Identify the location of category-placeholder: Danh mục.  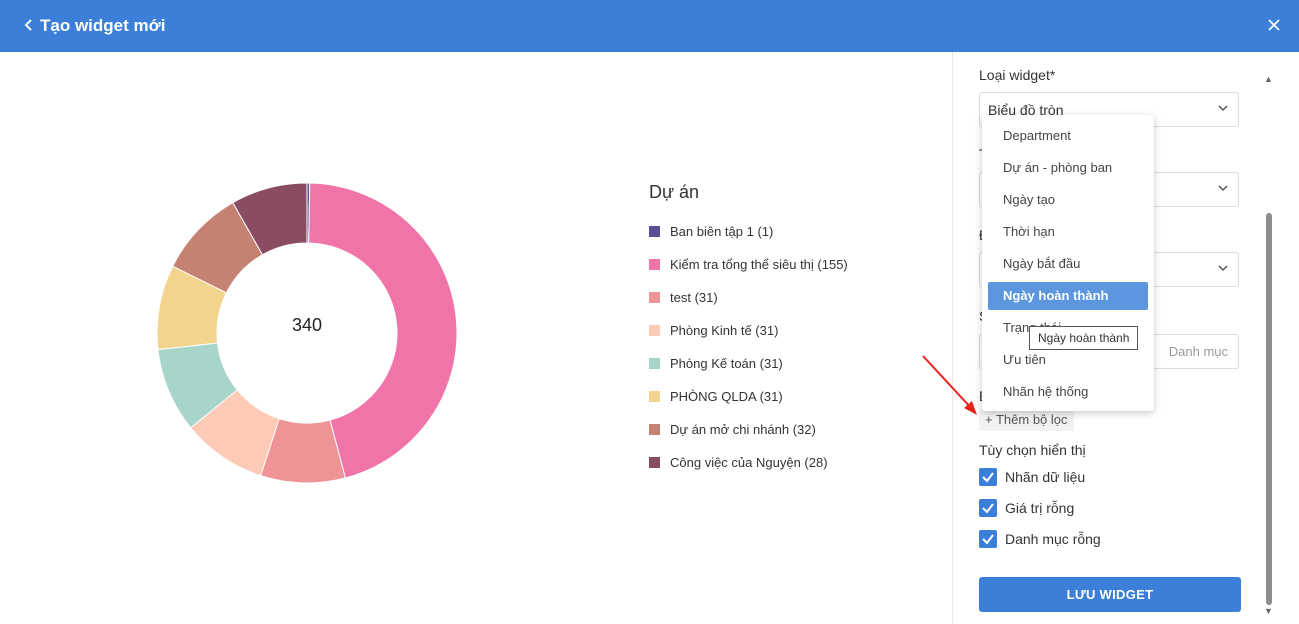
(1198, 351).